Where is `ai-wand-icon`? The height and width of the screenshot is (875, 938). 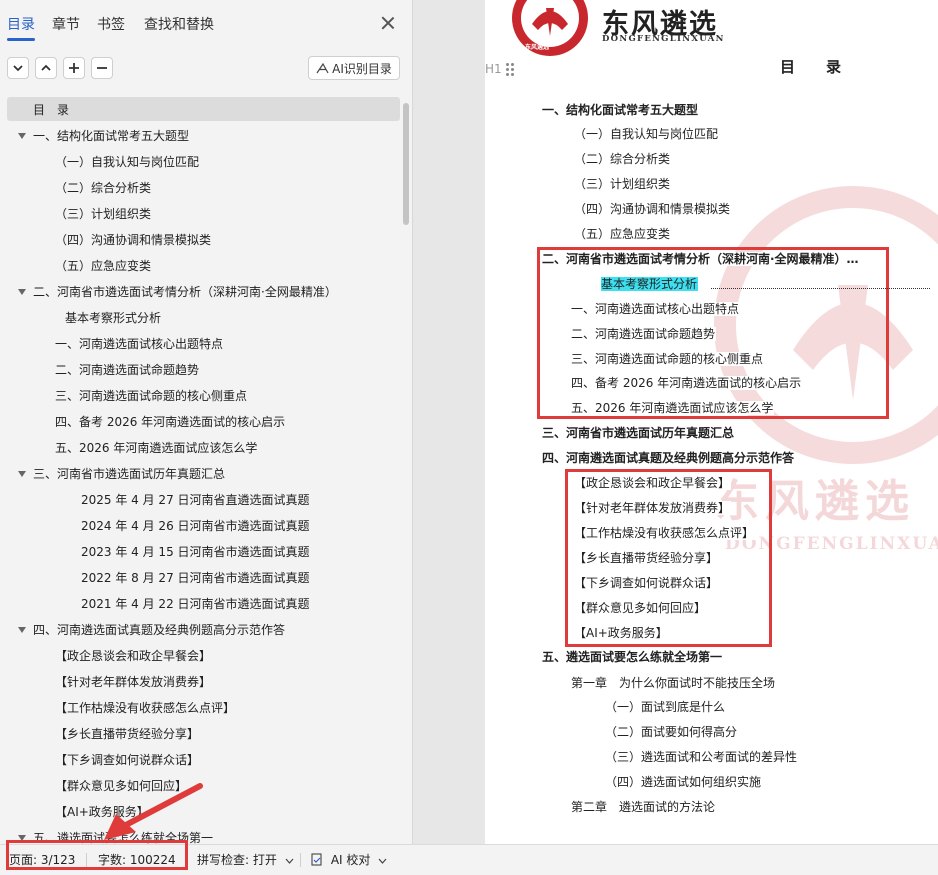 ai-wand-icon is located at coordinates (322, 68).